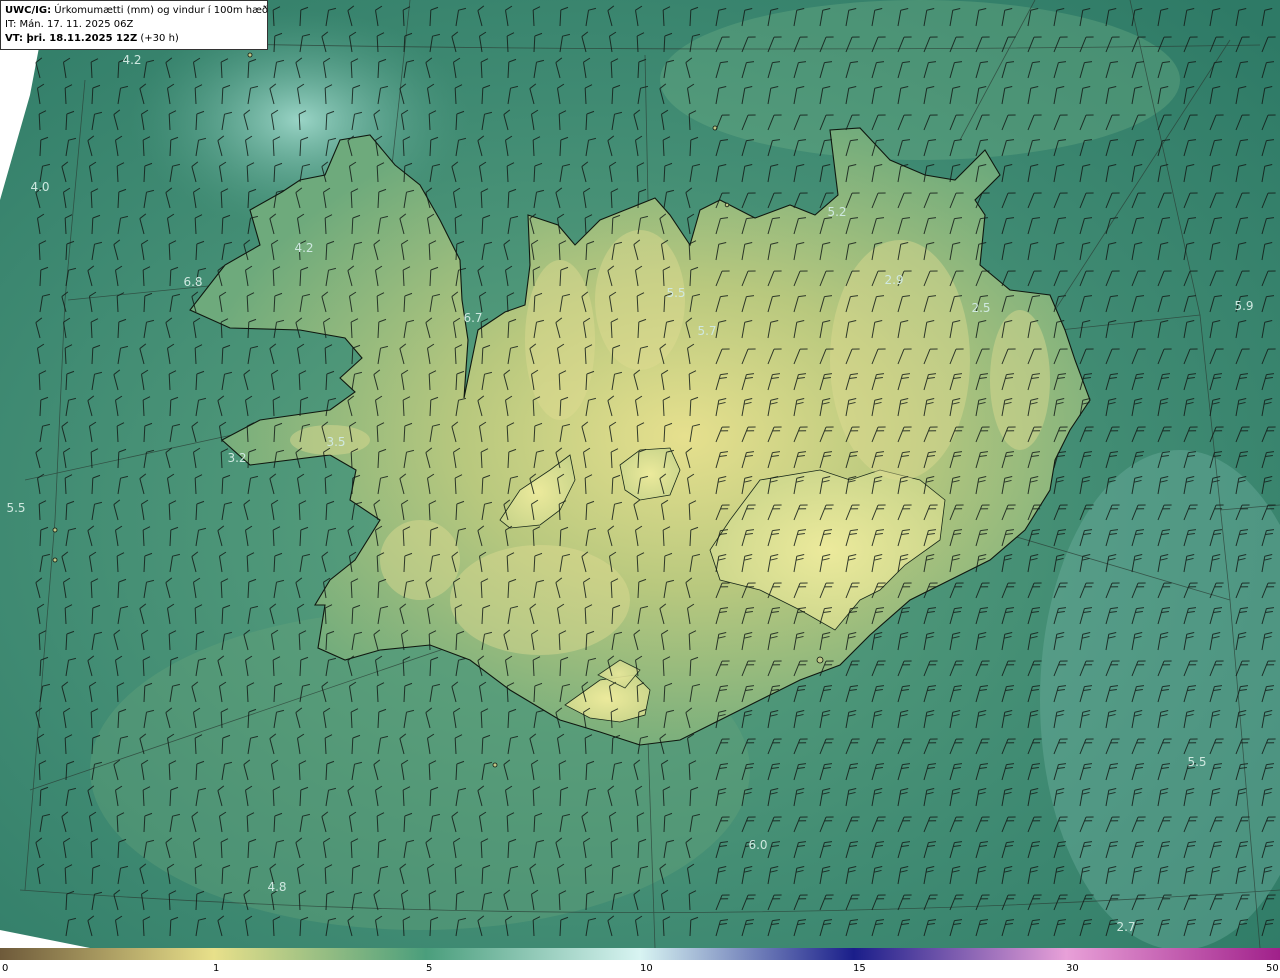 This screenshot has height=978, width=1280. What do you see at coordinates (859, 968) in the screenshot?
I see `colorbar-tick-15: 15` at bounding box center [859, 968].